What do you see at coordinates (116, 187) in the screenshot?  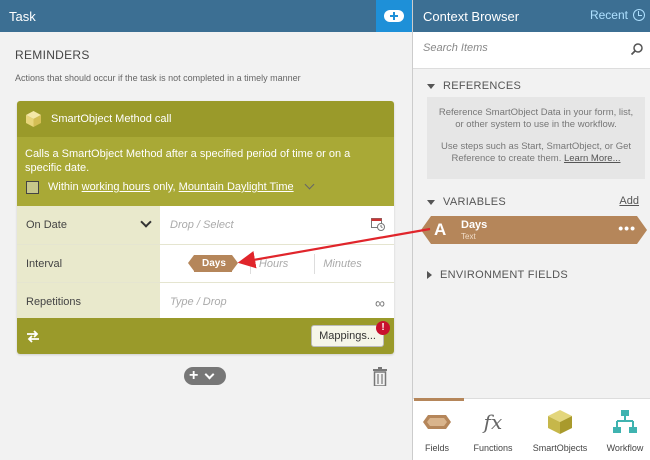 I see `working-hours-link: working hours` at bounding box center [116, 187].